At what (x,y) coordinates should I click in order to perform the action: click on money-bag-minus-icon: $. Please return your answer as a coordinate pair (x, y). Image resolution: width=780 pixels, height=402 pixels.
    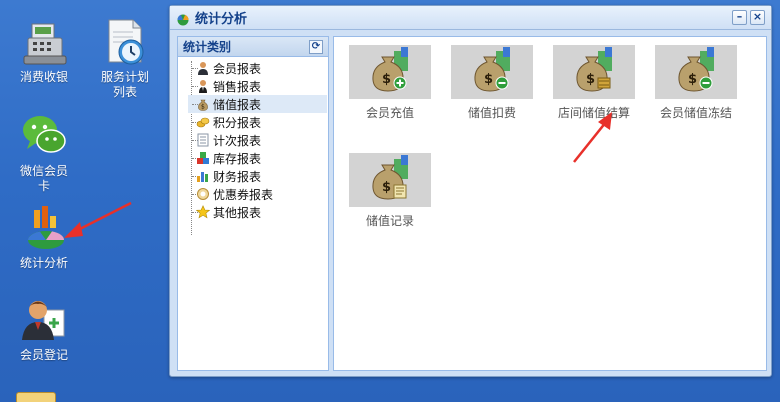
    Looking at the image, I should click on (492, 72).